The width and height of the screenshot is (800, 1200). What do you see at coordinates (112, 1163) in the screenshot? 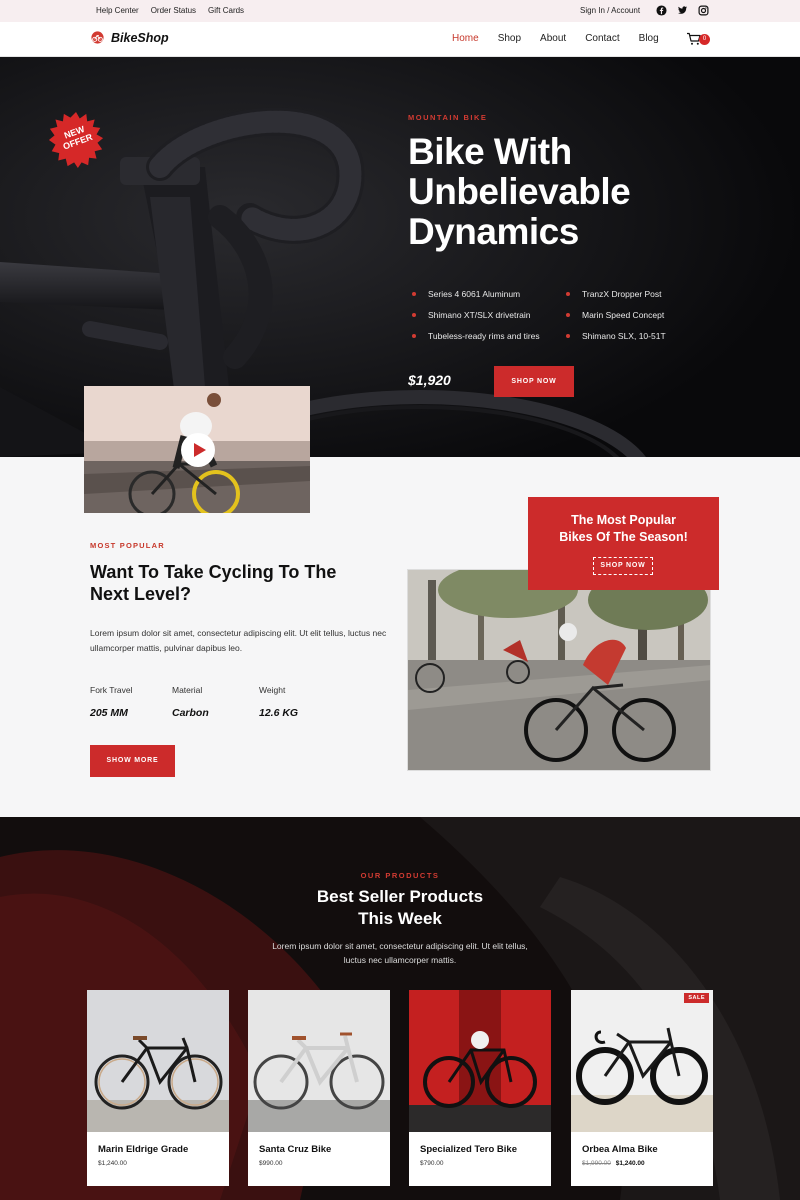
I see `product-price: $1,240.00` at bounding box center [112, 1163].